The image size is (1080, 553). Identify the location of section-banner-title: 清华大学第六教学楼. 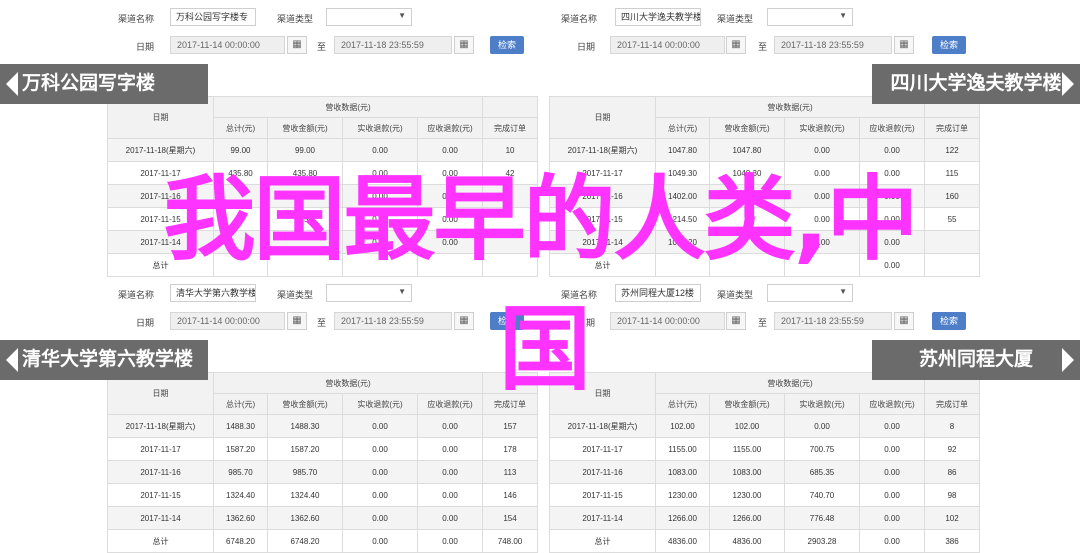
(108, 359).